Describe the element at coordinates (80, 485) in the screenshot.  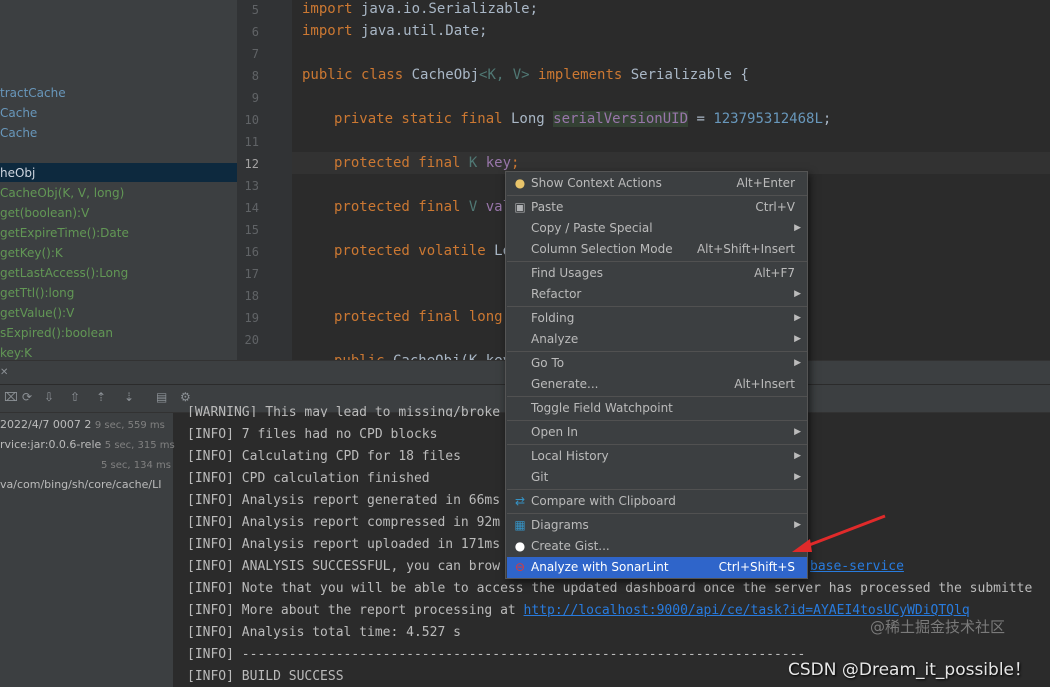
I see `run-entry: va/com/bing/sh/core/cache/LI` at that location.